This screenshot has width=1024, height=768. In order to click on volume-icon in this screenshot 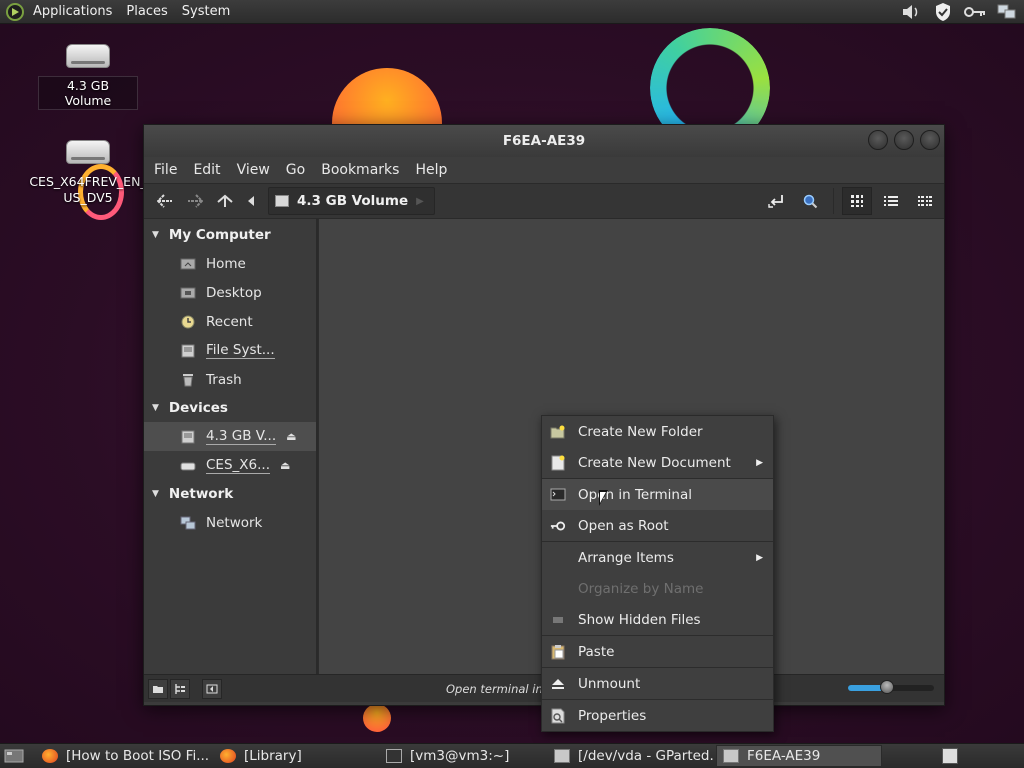, I will do `click(911, 12)`.